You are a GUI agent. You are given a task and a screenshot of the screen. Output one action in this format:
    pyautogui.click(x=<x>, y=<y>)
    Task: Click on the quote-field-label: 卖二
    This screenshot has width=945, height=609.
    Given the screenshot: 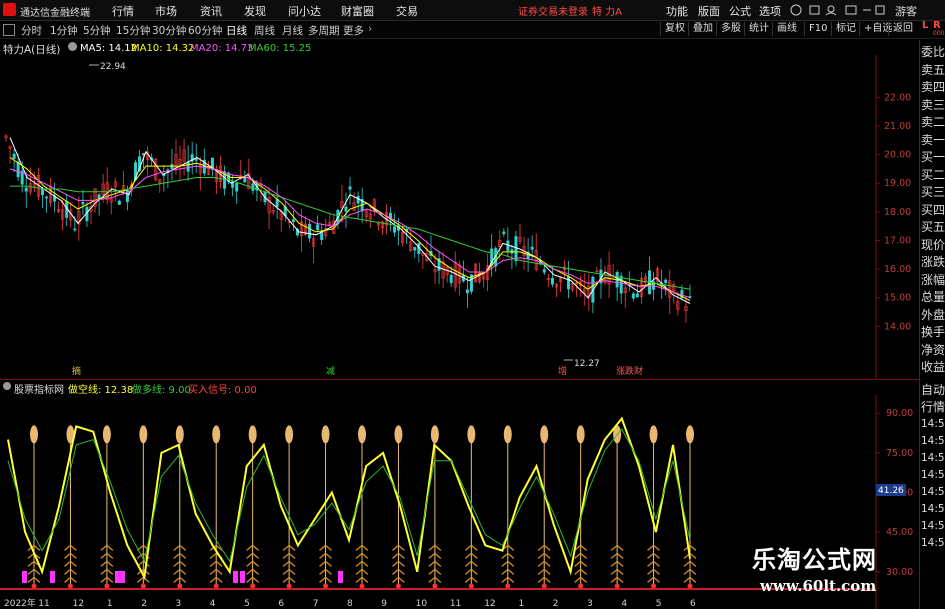 What is the action you would take?
    pyautogui.click(x=933, y=122)
    